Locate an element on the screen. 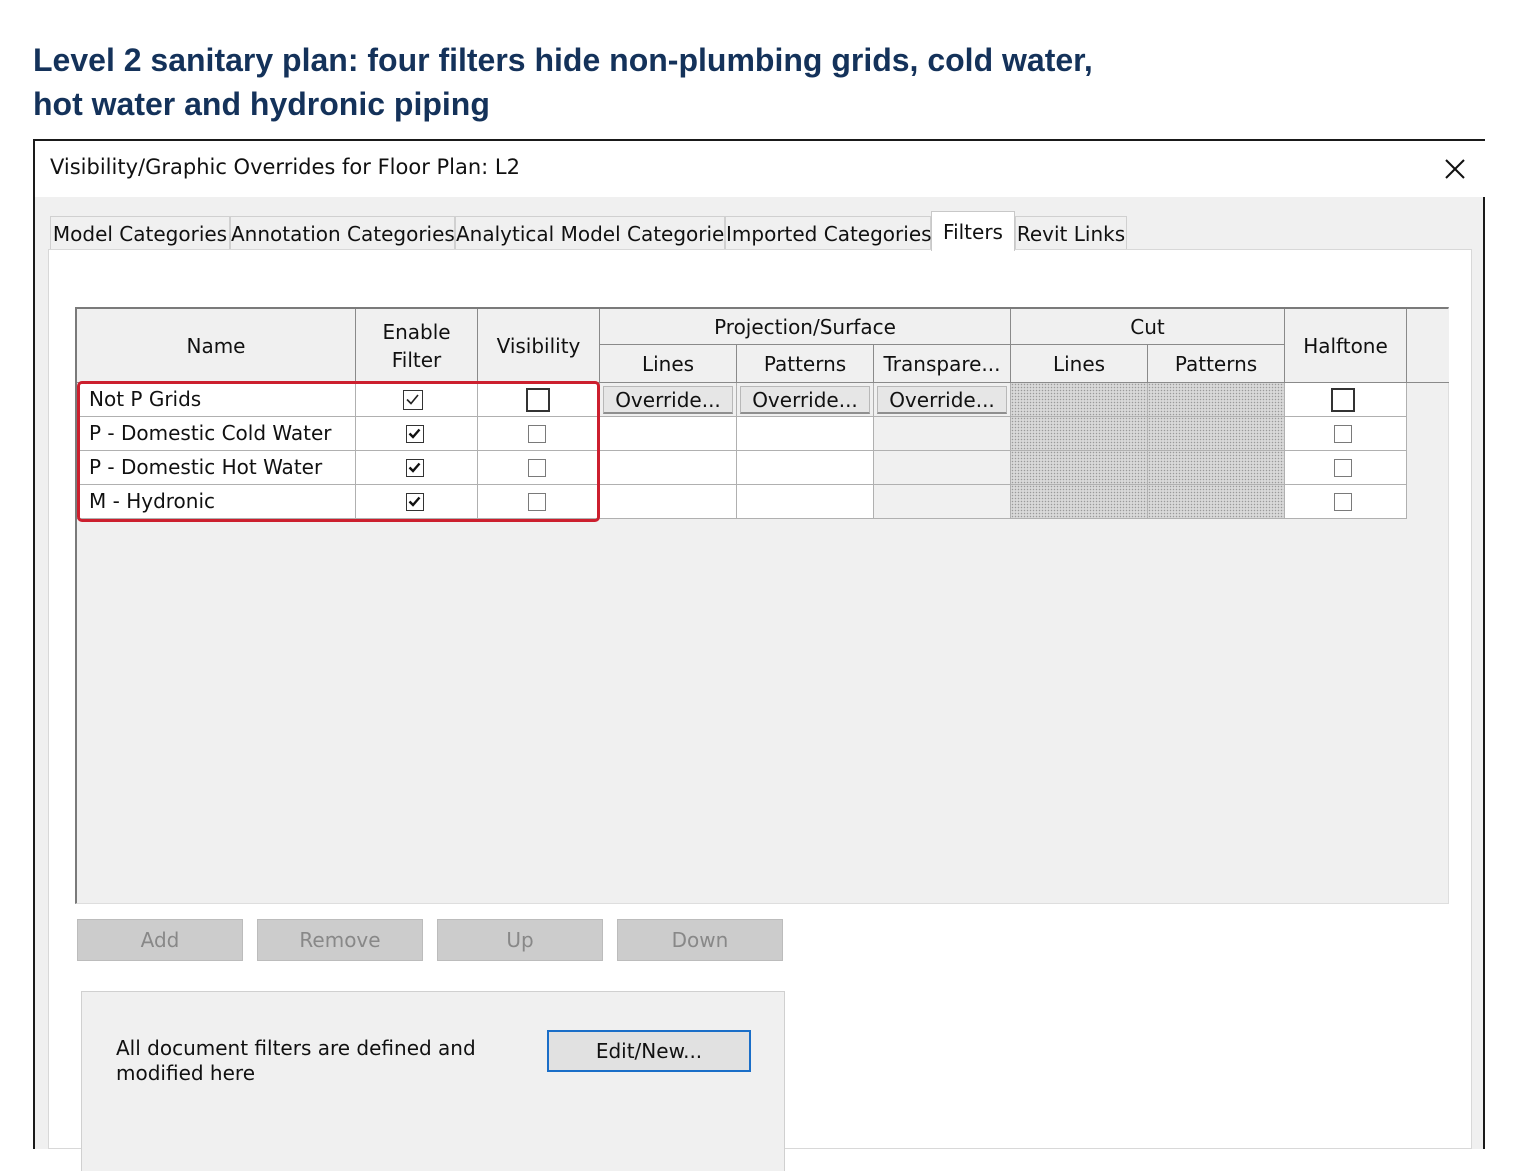  header-cut: Cut is located at coordinates (1148, 327).